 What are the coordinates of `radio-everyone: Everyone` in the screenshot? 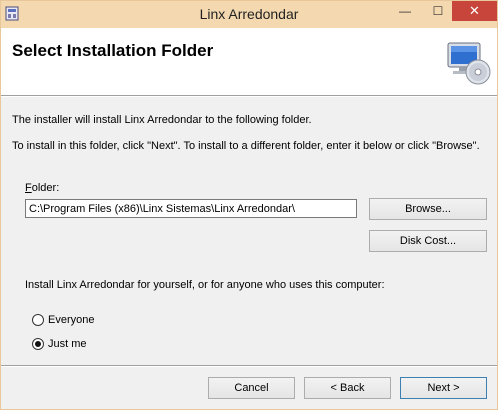 It's located at (63, 320).